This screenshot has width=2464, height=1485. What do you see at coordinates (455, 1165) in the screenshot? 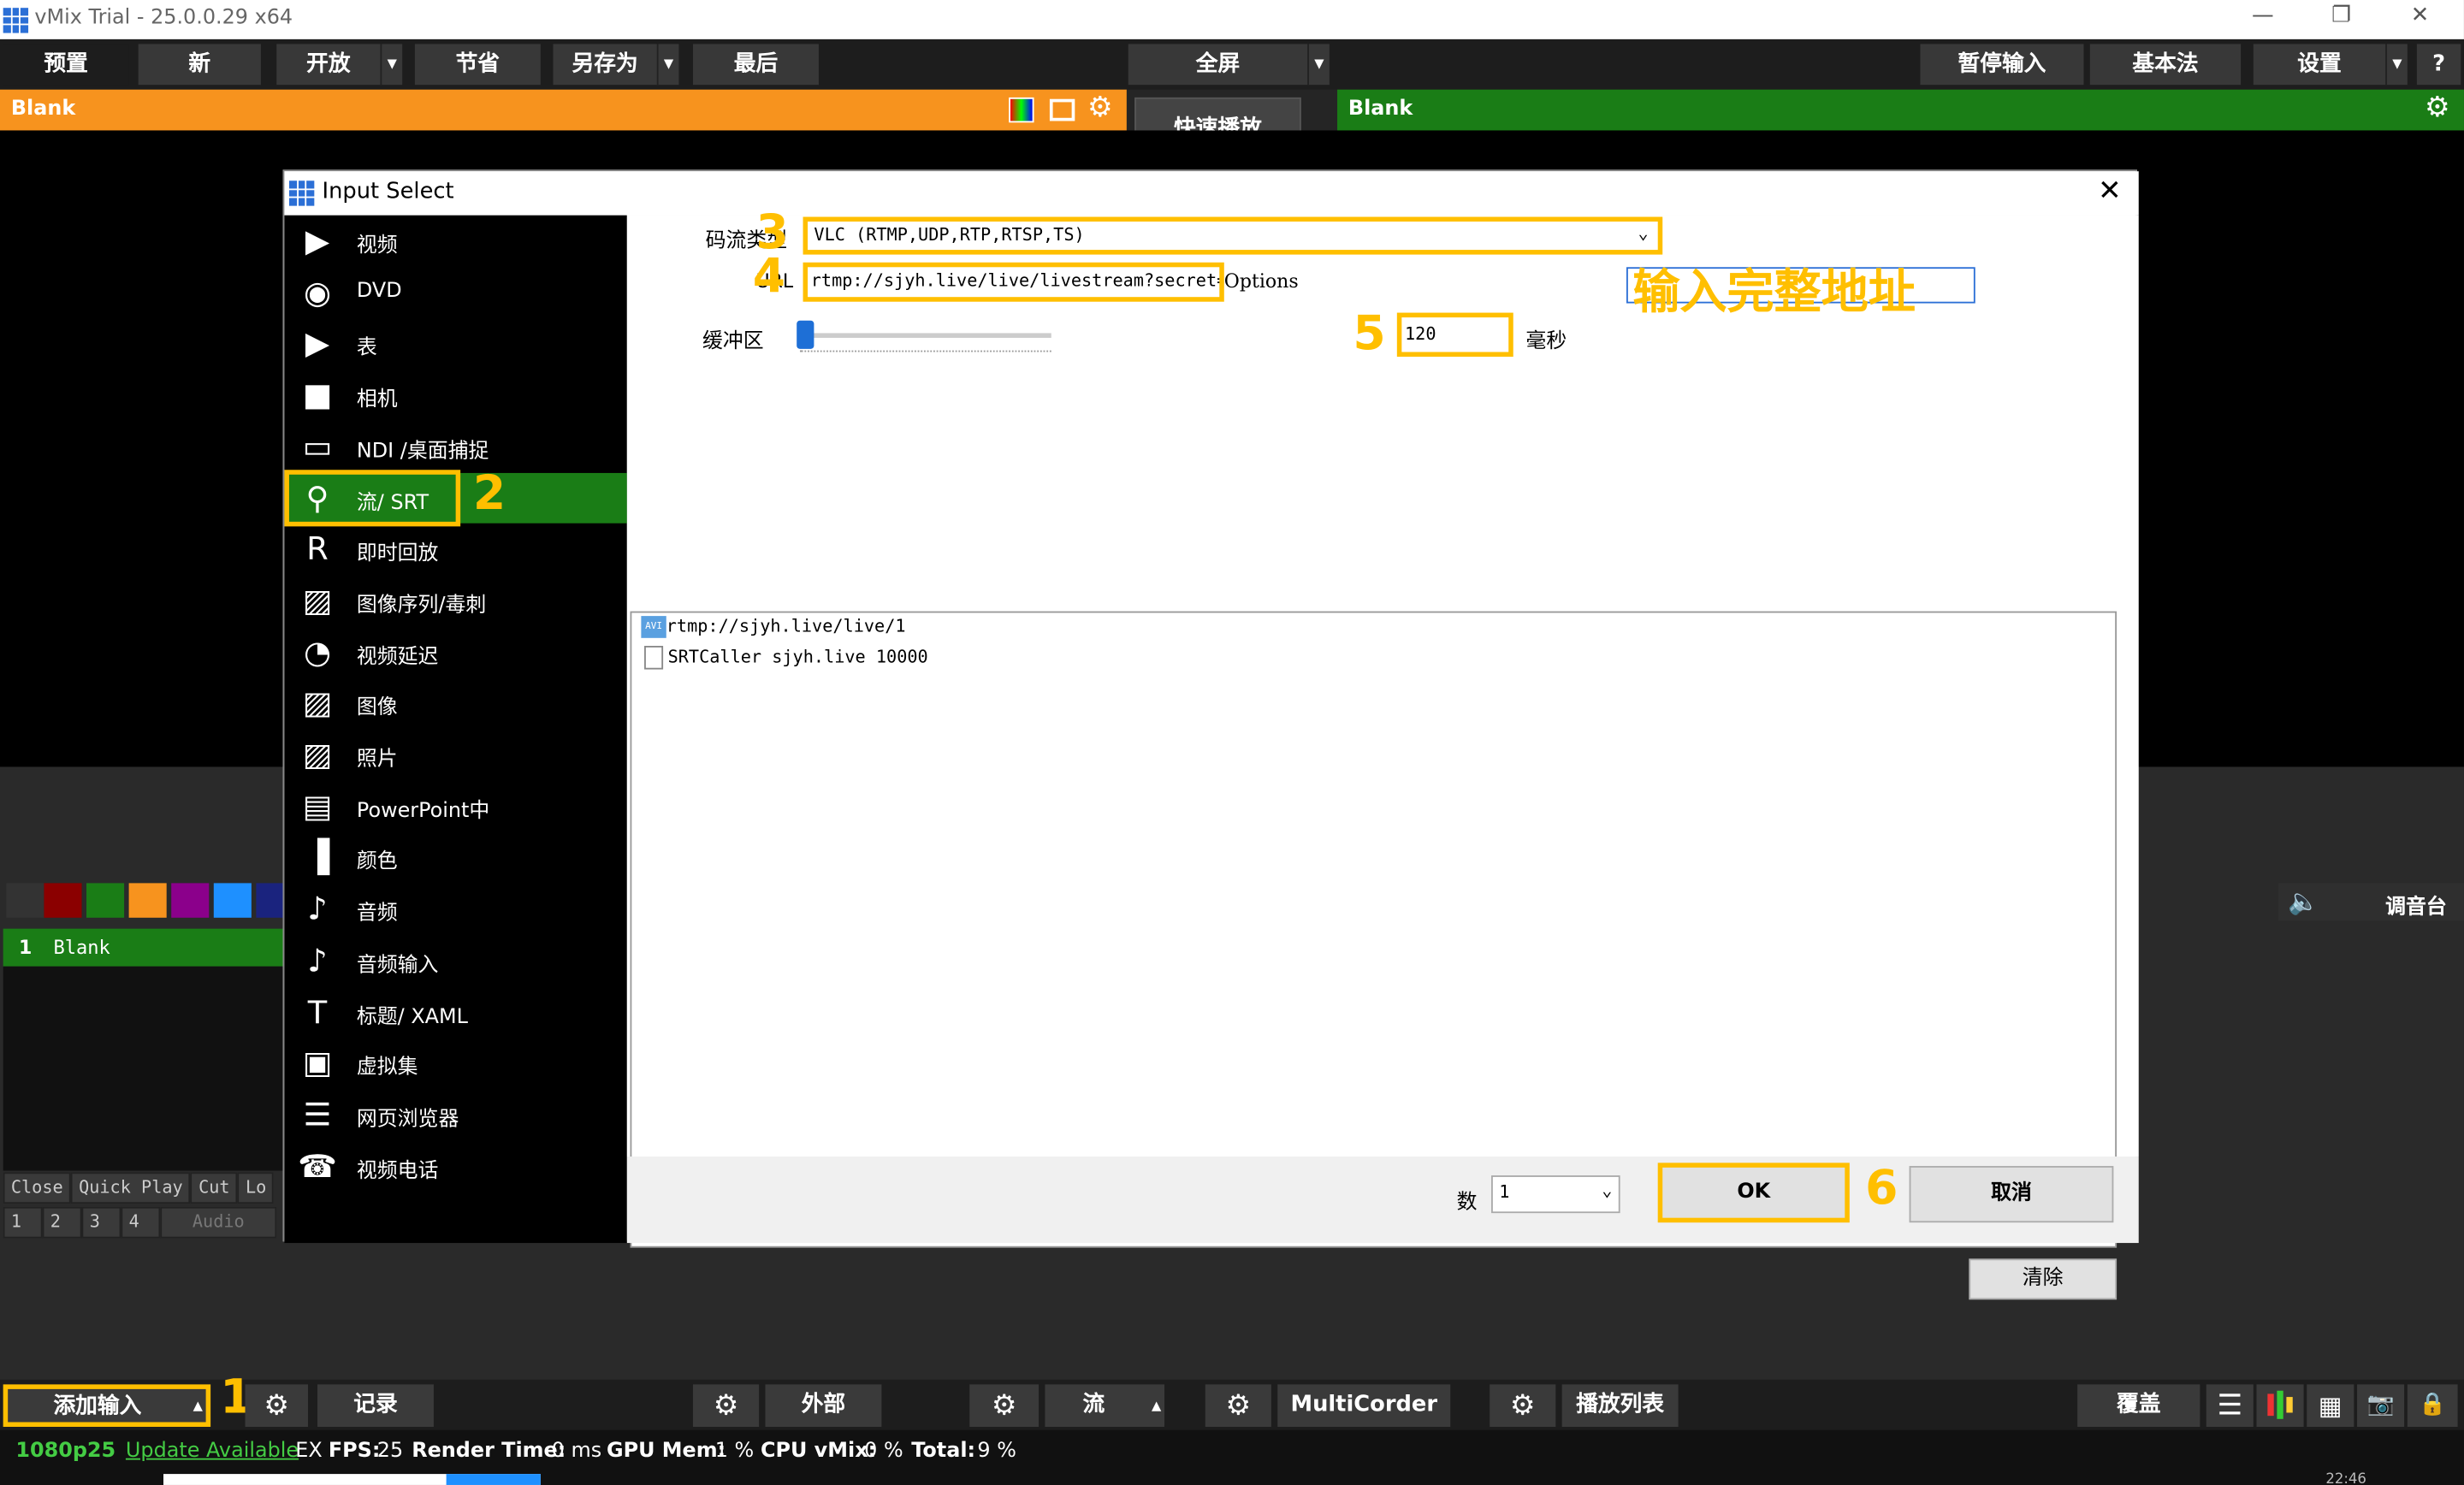
I see `category-video-call: ☎ 视频电话` at bounding box center [455, 1165].